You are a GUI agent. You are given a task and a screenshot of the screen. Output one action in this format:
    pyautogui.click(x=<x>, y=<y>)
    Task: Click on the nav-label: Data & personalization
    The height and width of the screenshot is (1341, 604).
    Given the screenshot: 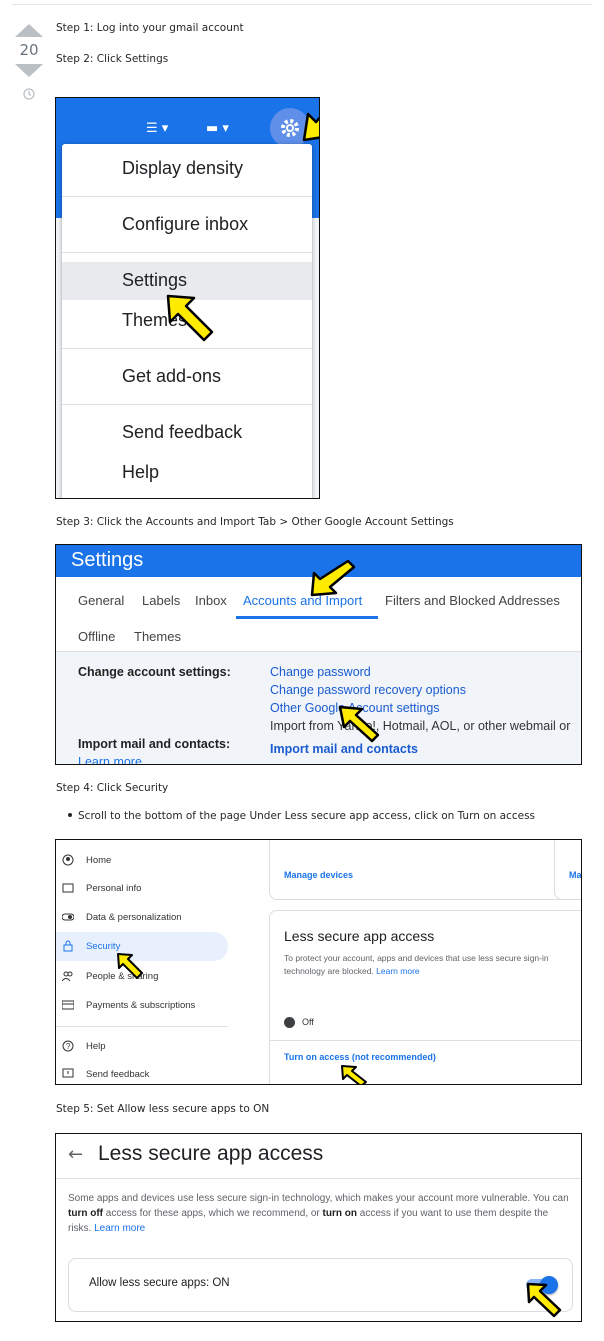 What is the action you would take?
    pyautogui.click(x=134, y=917)
    